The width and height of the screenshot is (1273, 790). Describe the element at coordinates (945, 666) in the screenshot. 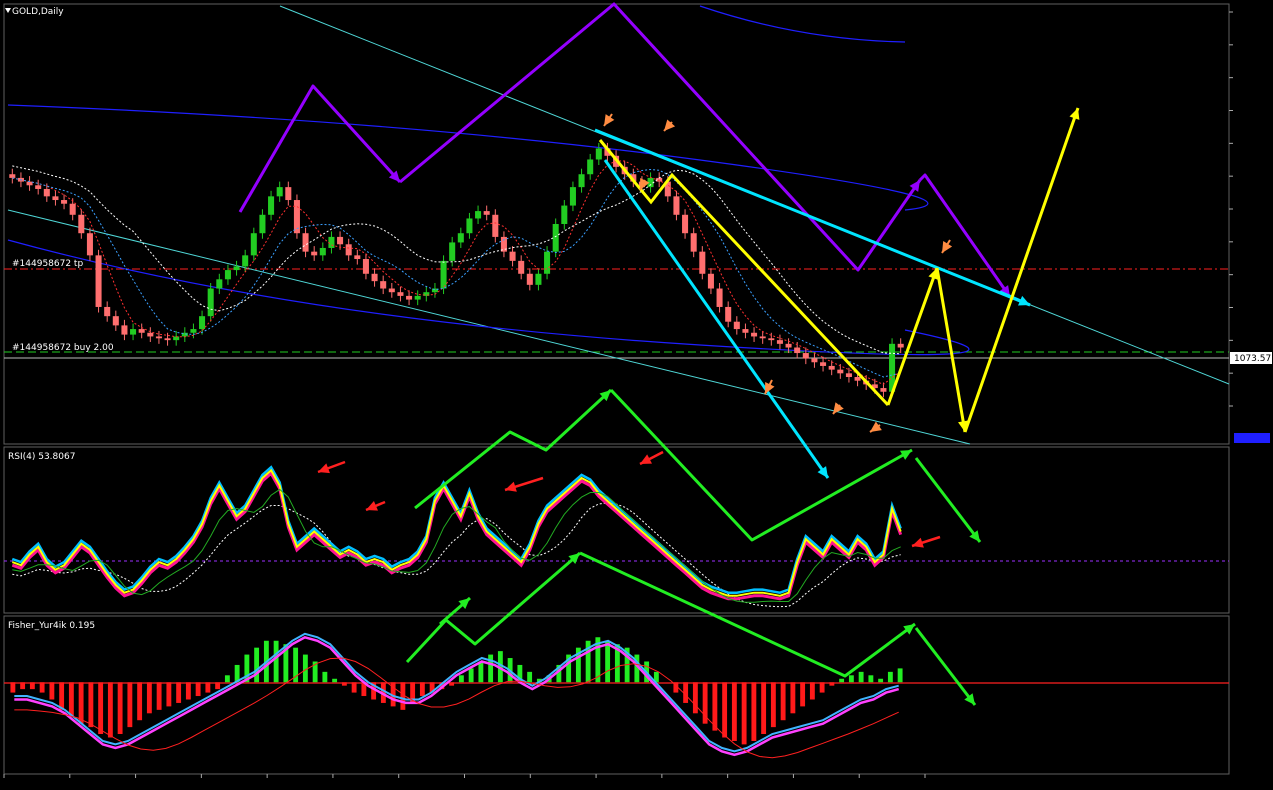

I see `green-arrow-fisher-down` at that location.